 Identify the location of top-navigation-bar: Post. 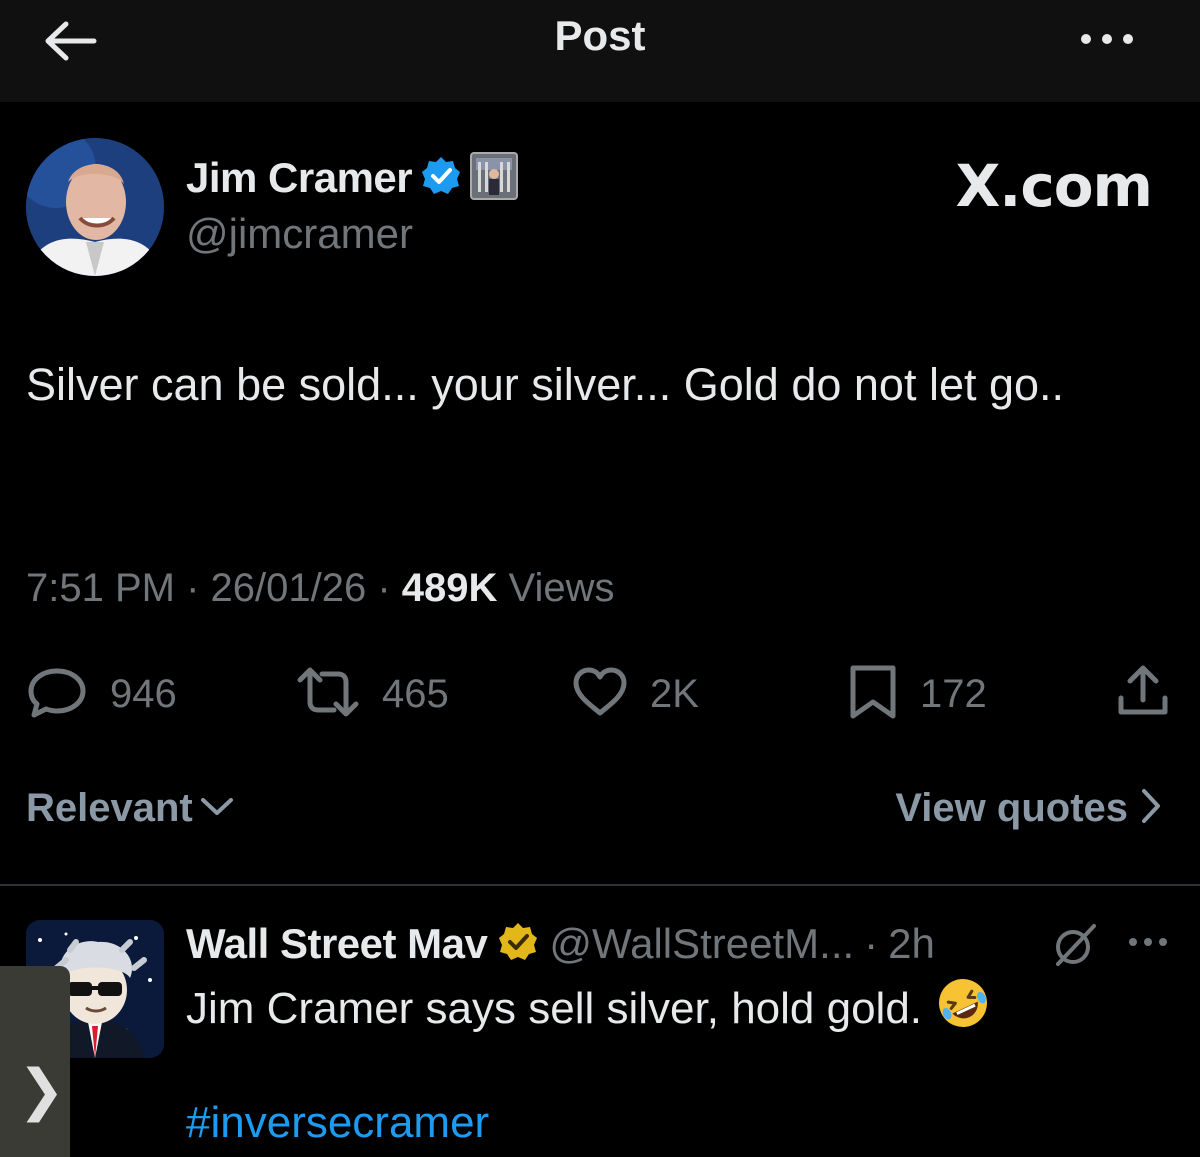
(600, 51).